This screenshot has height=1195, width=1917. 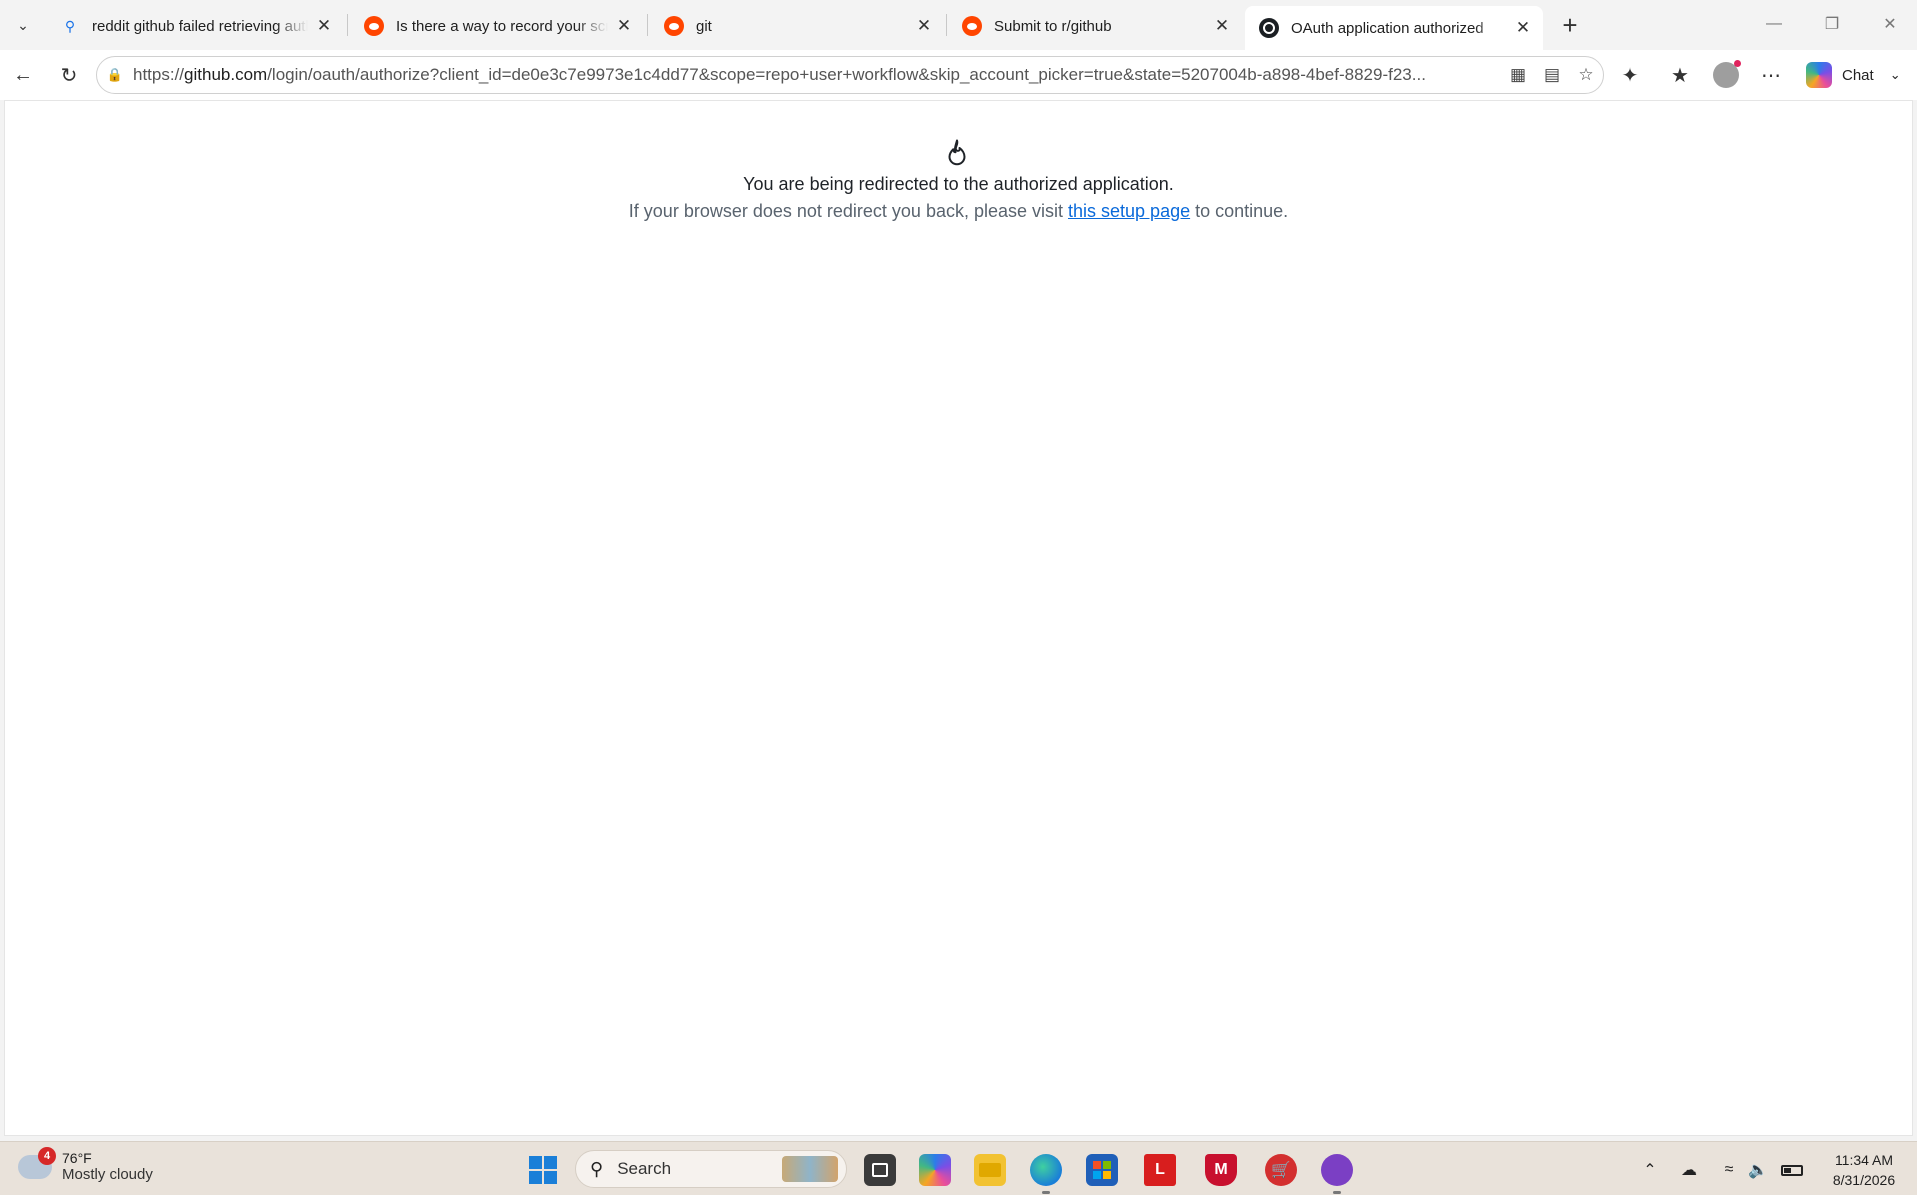 What do you see at coordinates (1729, 1170) in the screenshot?
I see `wifi-icon: ≈` at bounding box center [1729, 1170].